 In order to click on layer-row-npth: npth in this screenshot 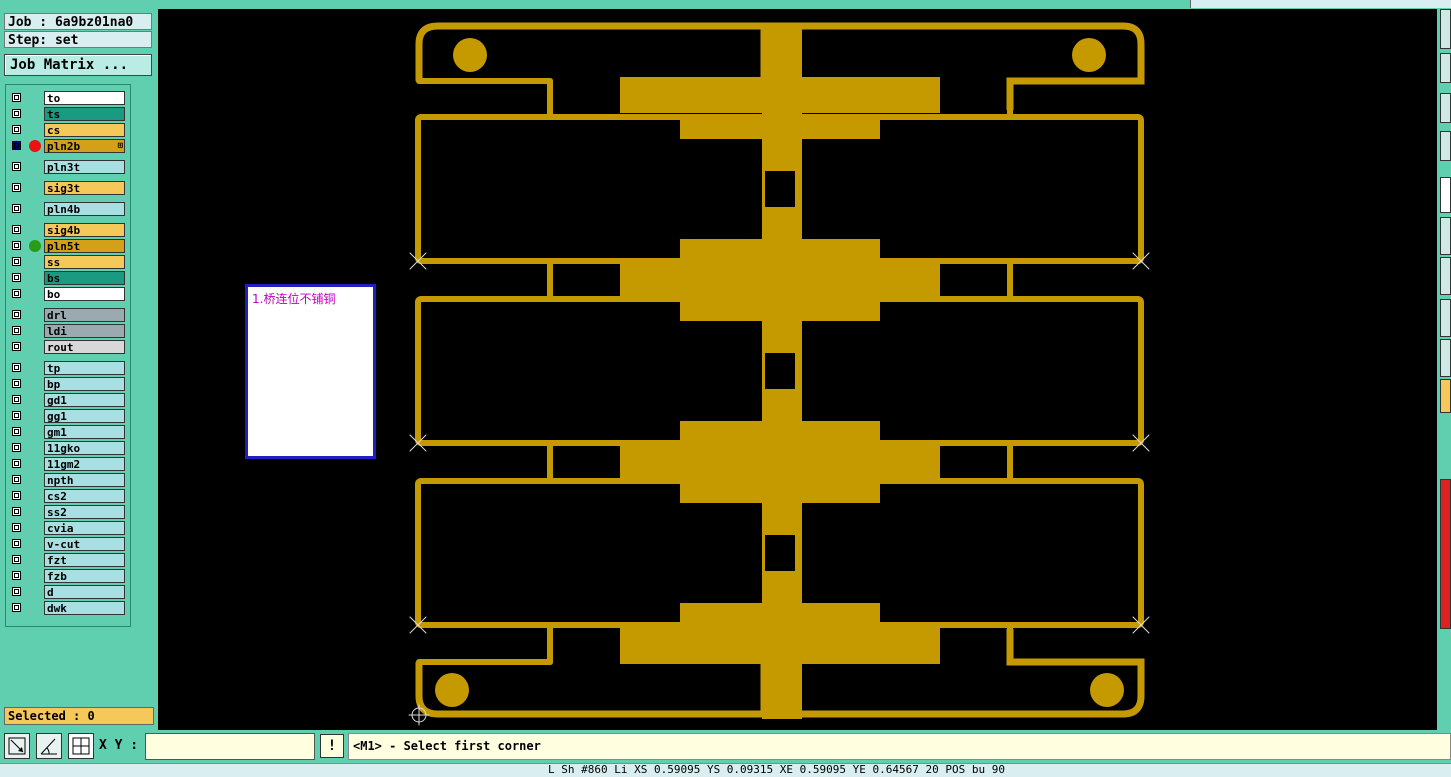, I will do `click(68, 480)`.